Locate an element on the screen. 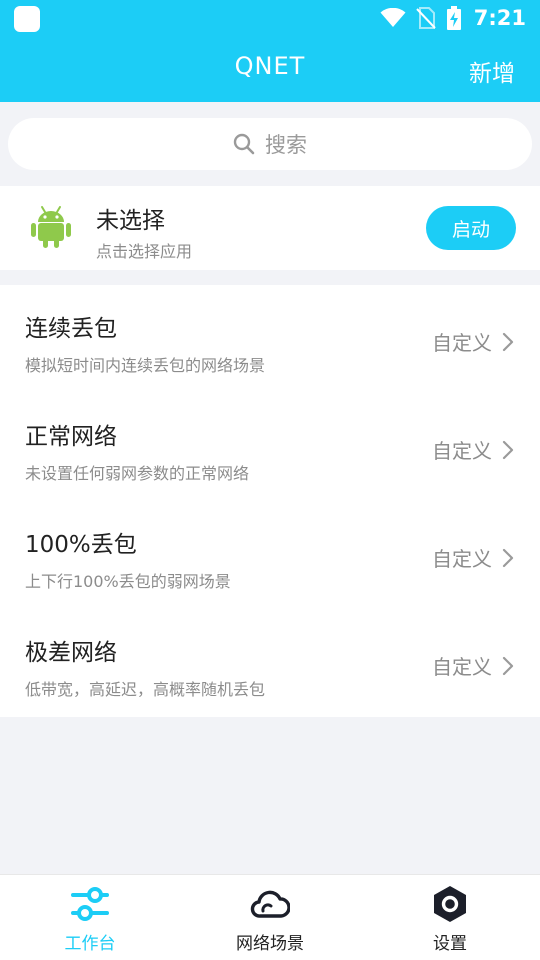 The width and height of the screenshot is (540, 960). scenario-description: 上下行100%丢包的弱网场景 is located at coordinates (128, 581).